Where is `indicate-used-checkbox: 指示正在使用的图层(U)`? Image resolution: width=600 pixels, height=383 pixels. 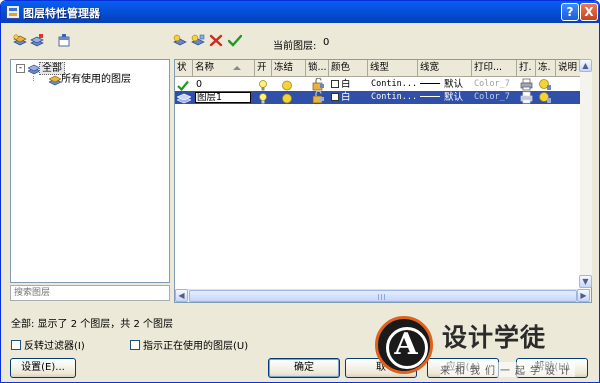
indicate-used-checkbox: 指示正在使用的图层(U) is located at coordinates (189, 346).